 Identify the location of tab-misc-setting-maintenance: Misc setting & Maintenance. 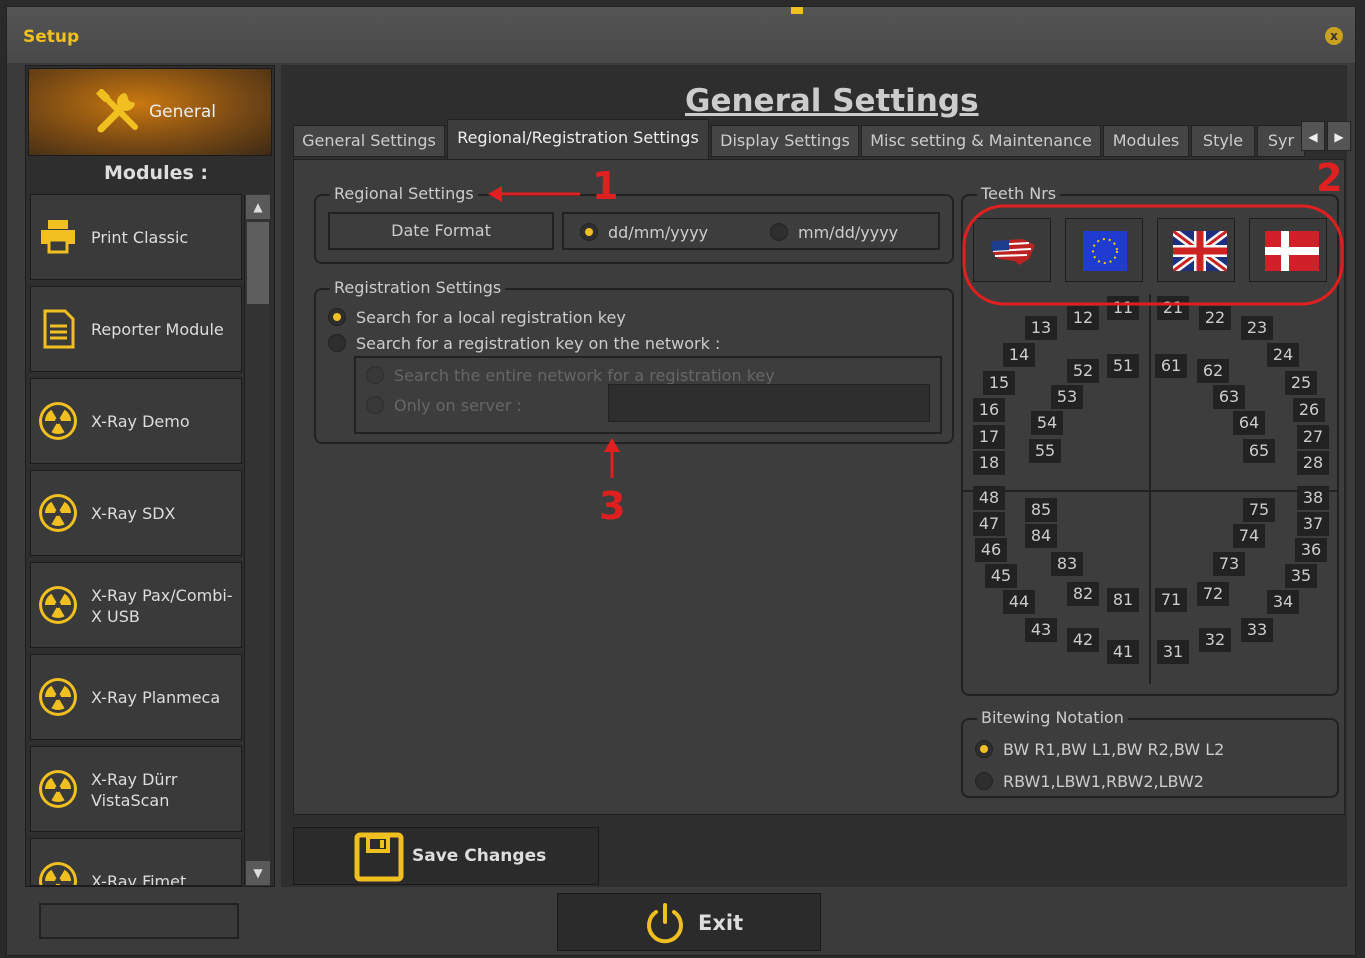
(981, 141).